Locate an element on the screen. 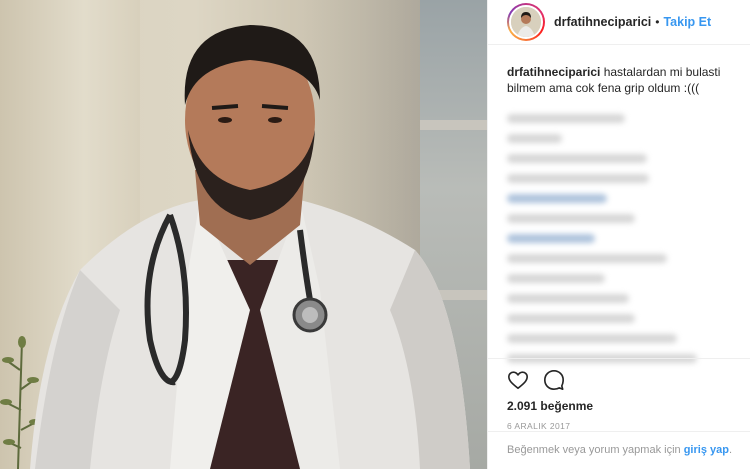 The height and width of the screenshot is (469, 750). avatar-image is located at coordinates (526, 22).